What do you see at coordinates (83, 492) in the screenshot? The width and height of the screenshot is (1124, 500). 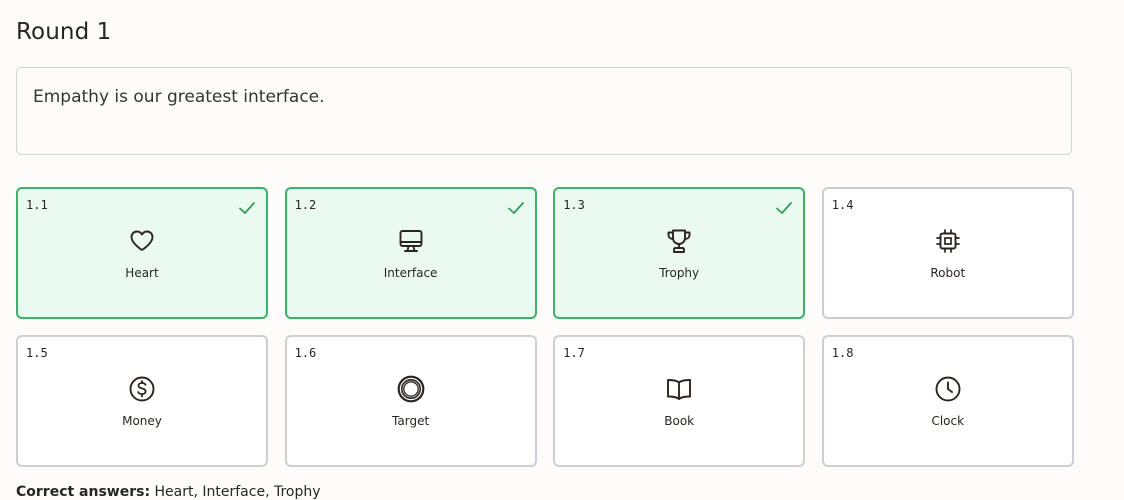 I see `correct-answers-label: Correct answers:` at bounding box center [83, 492].